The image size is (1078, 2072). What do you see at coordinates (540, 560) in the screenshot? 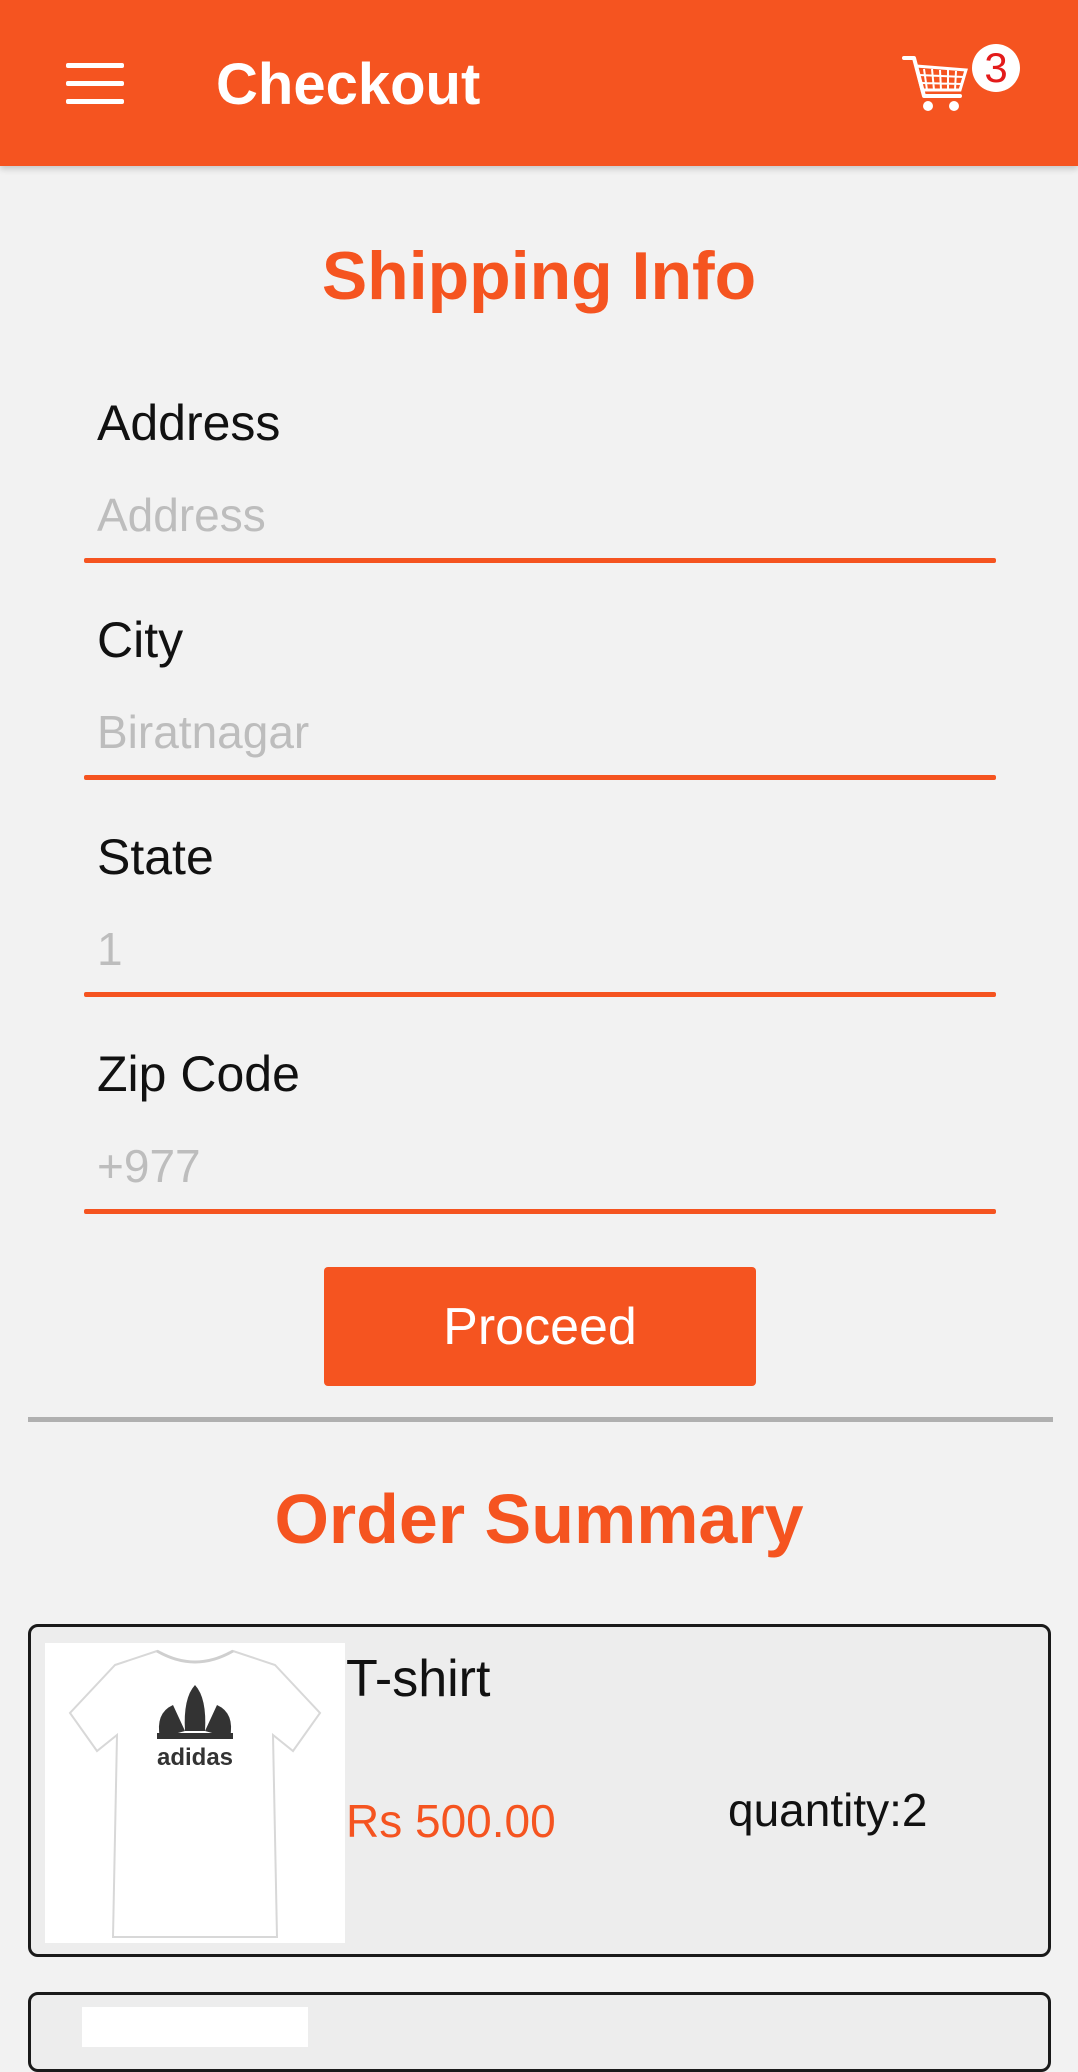
I see `address-underline` at bounding box center [540, 560].